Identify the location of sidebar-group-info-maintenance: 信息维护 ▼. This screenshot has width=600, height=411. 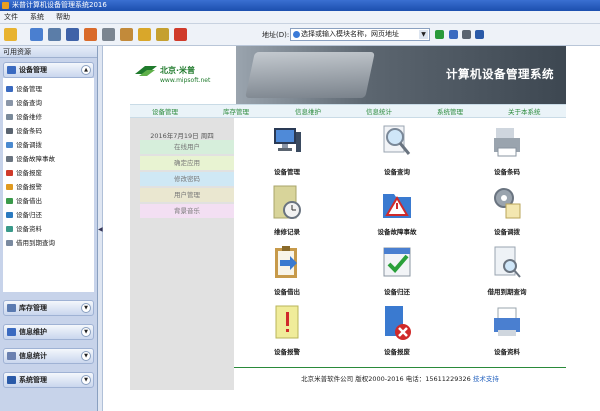
(48, 332).